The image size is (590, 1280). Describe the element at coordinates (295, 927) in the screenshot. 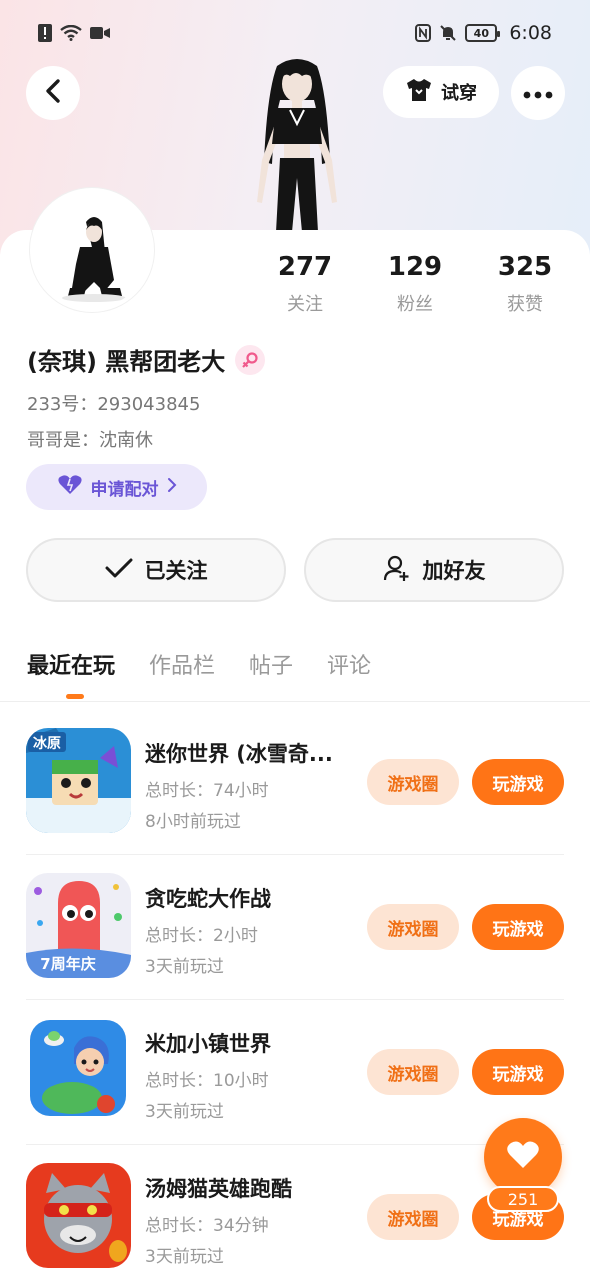

I see `game-row: 7周年庆 贪吃蛇大作战 总时长：2小时 3天前玩过 游戏圈 玩游戏` at that location.